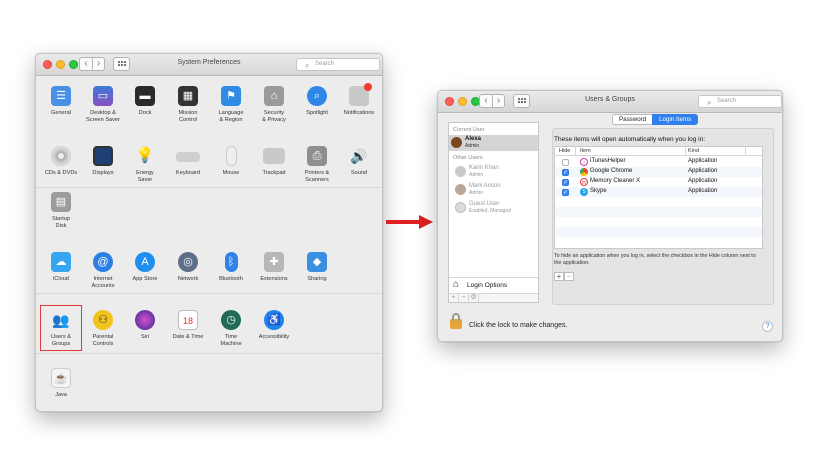 The height and width of the screenshot is (462, 820). Describe the element at coordinates (658, 162) in the screenshot. I see `table-row: ♪ iTunesHelper Application` at that location.